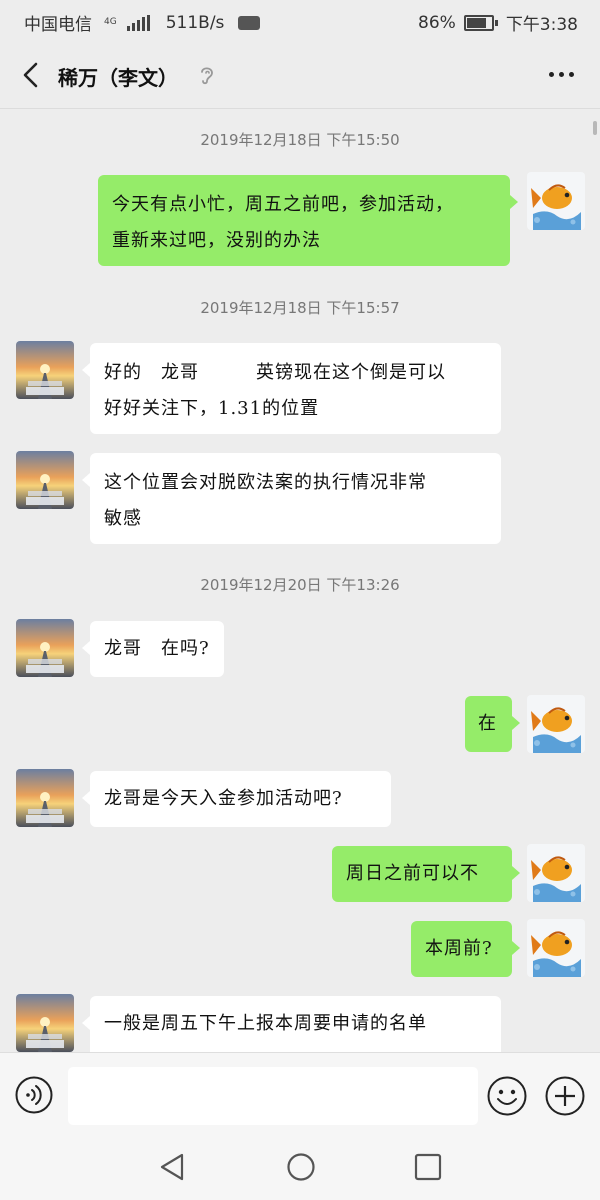 The width and height of the screenshot is (600, 1200). I want to click on message-line: 好的 龙哥 英镑现在这个倒是可以, so click(275, 372).